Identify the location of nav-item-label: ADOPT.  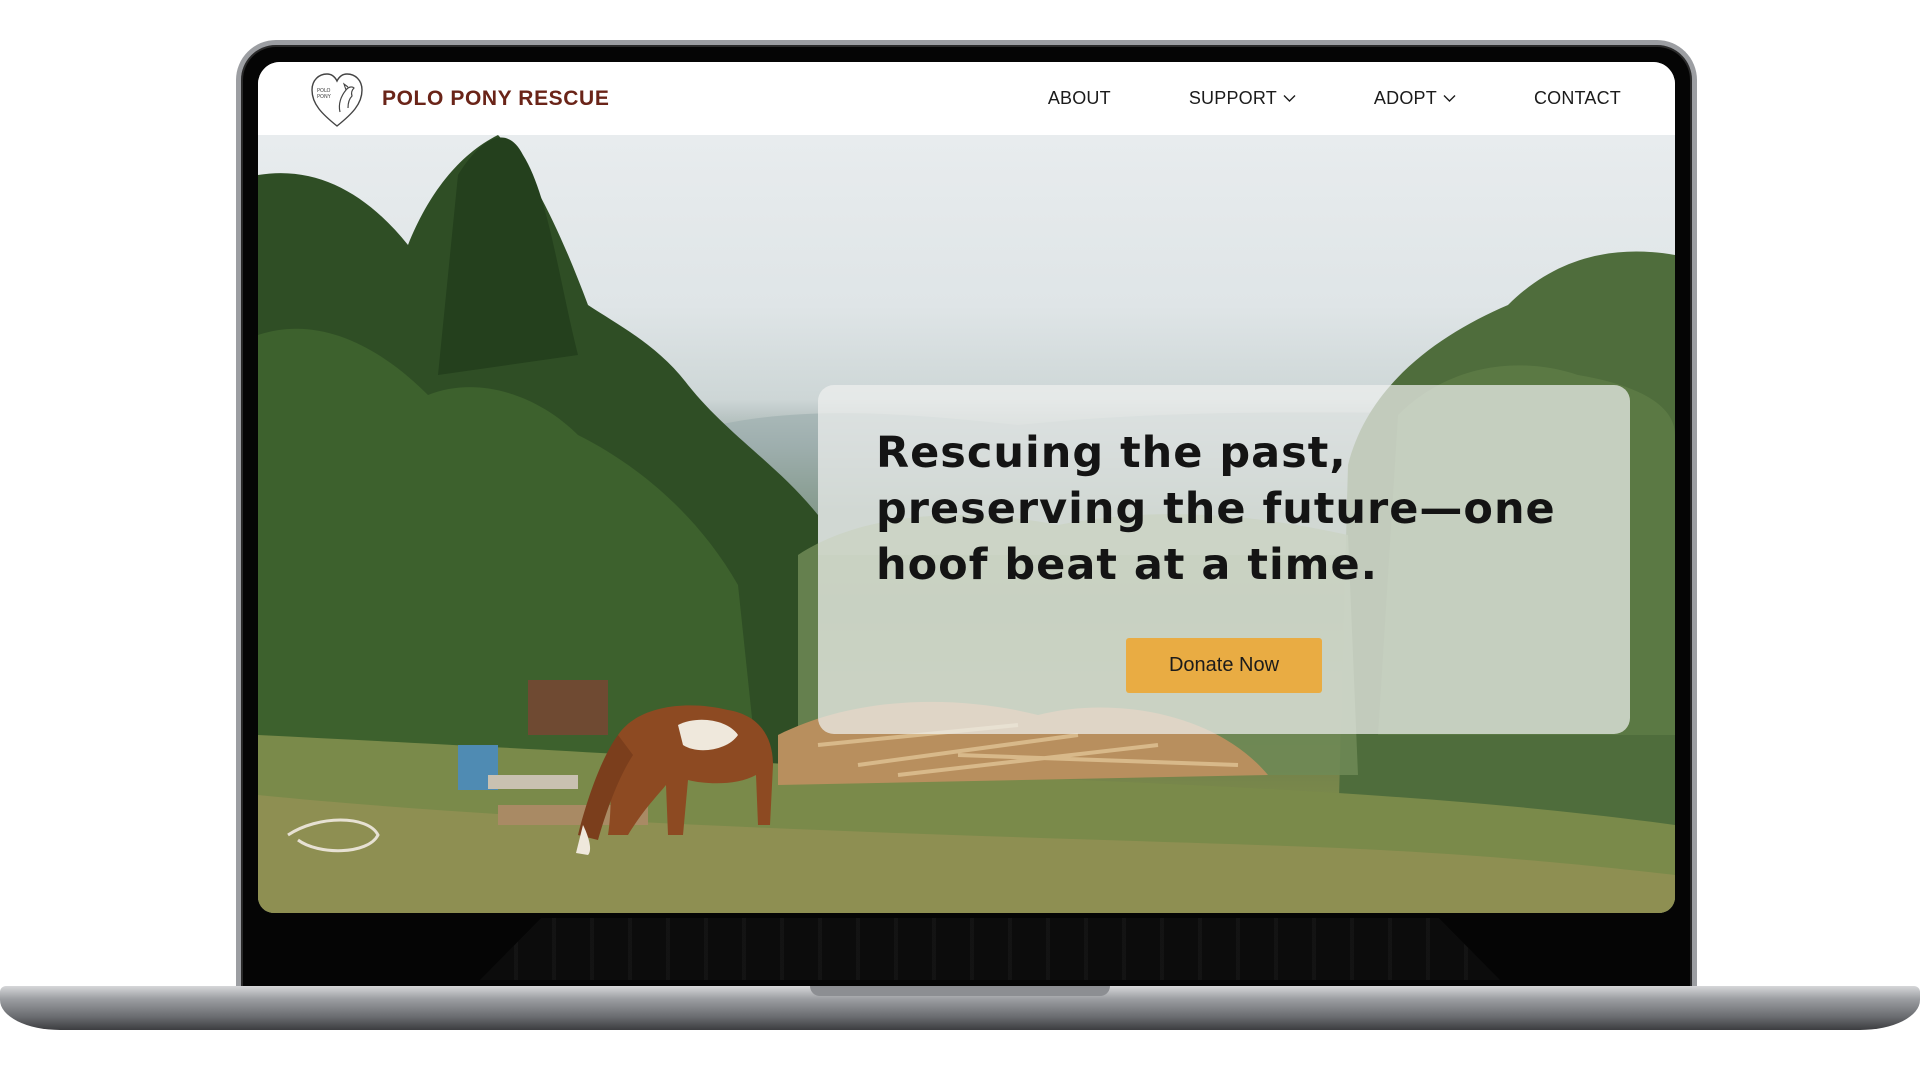
(1405, 98).